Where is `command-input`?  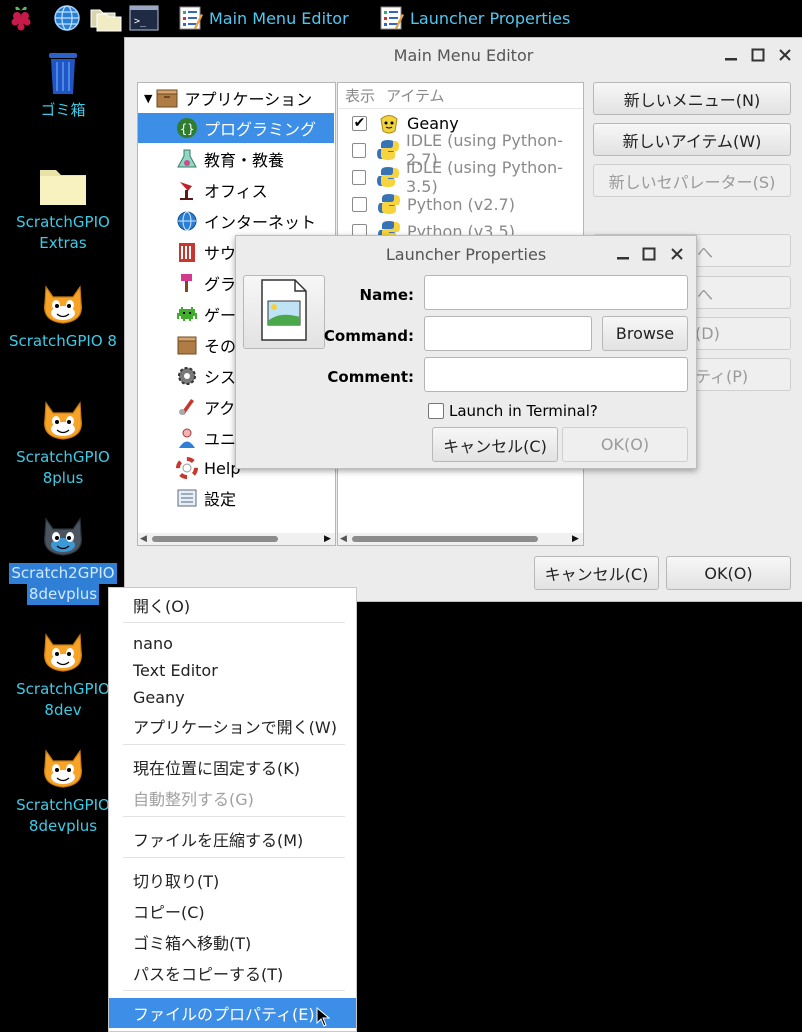
command-input is located at coordinates (508, 333).